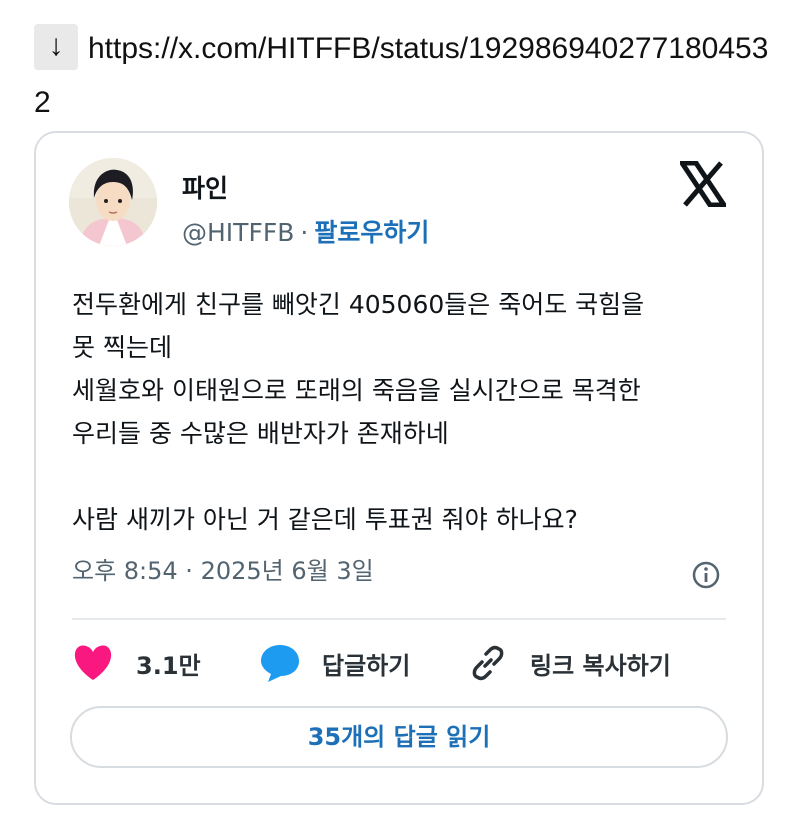  Describe the element at coordinates (358, 304) in the screenshot. I see `tweet-line: 전두환에게 친구를 빼앗긴 405060들은 죽어도 국힘을` at that location.